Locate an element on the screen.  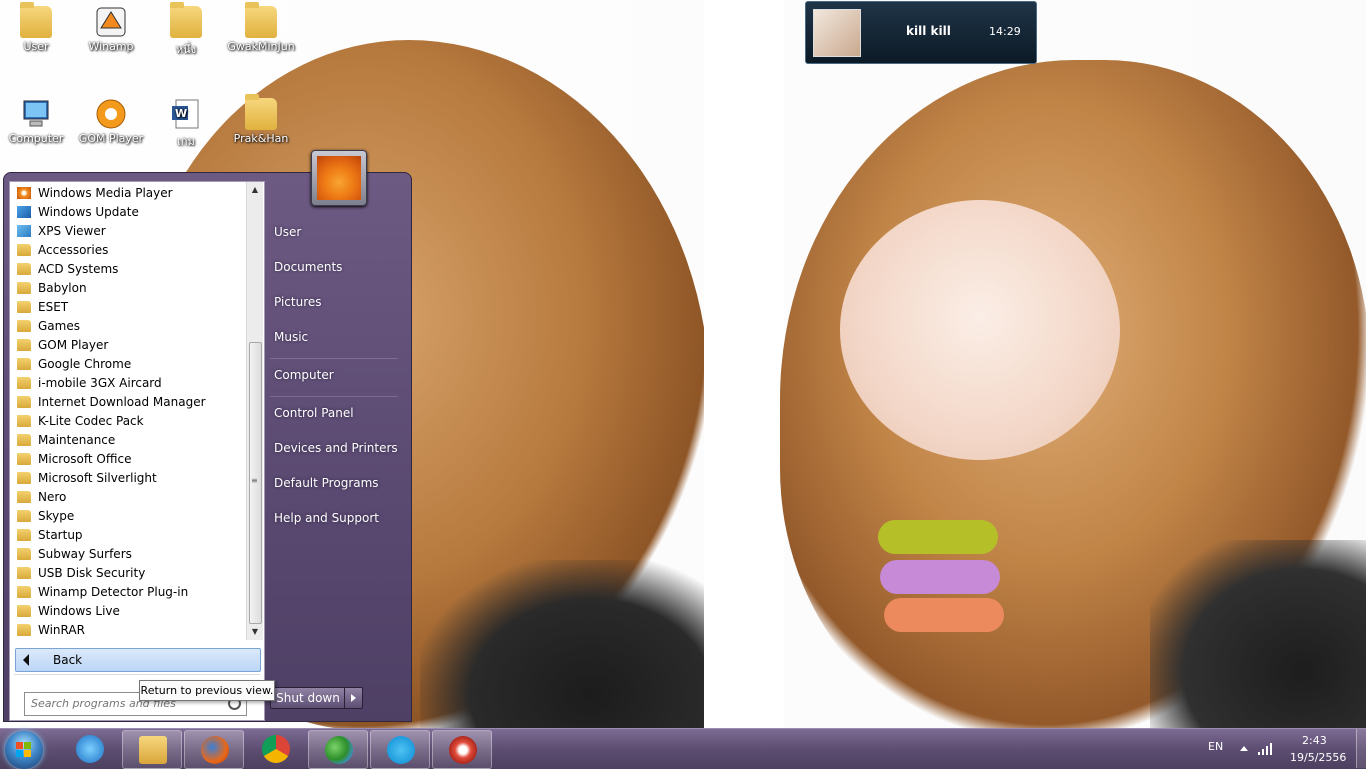
chrome-icon is located at coordinates (276, 749).